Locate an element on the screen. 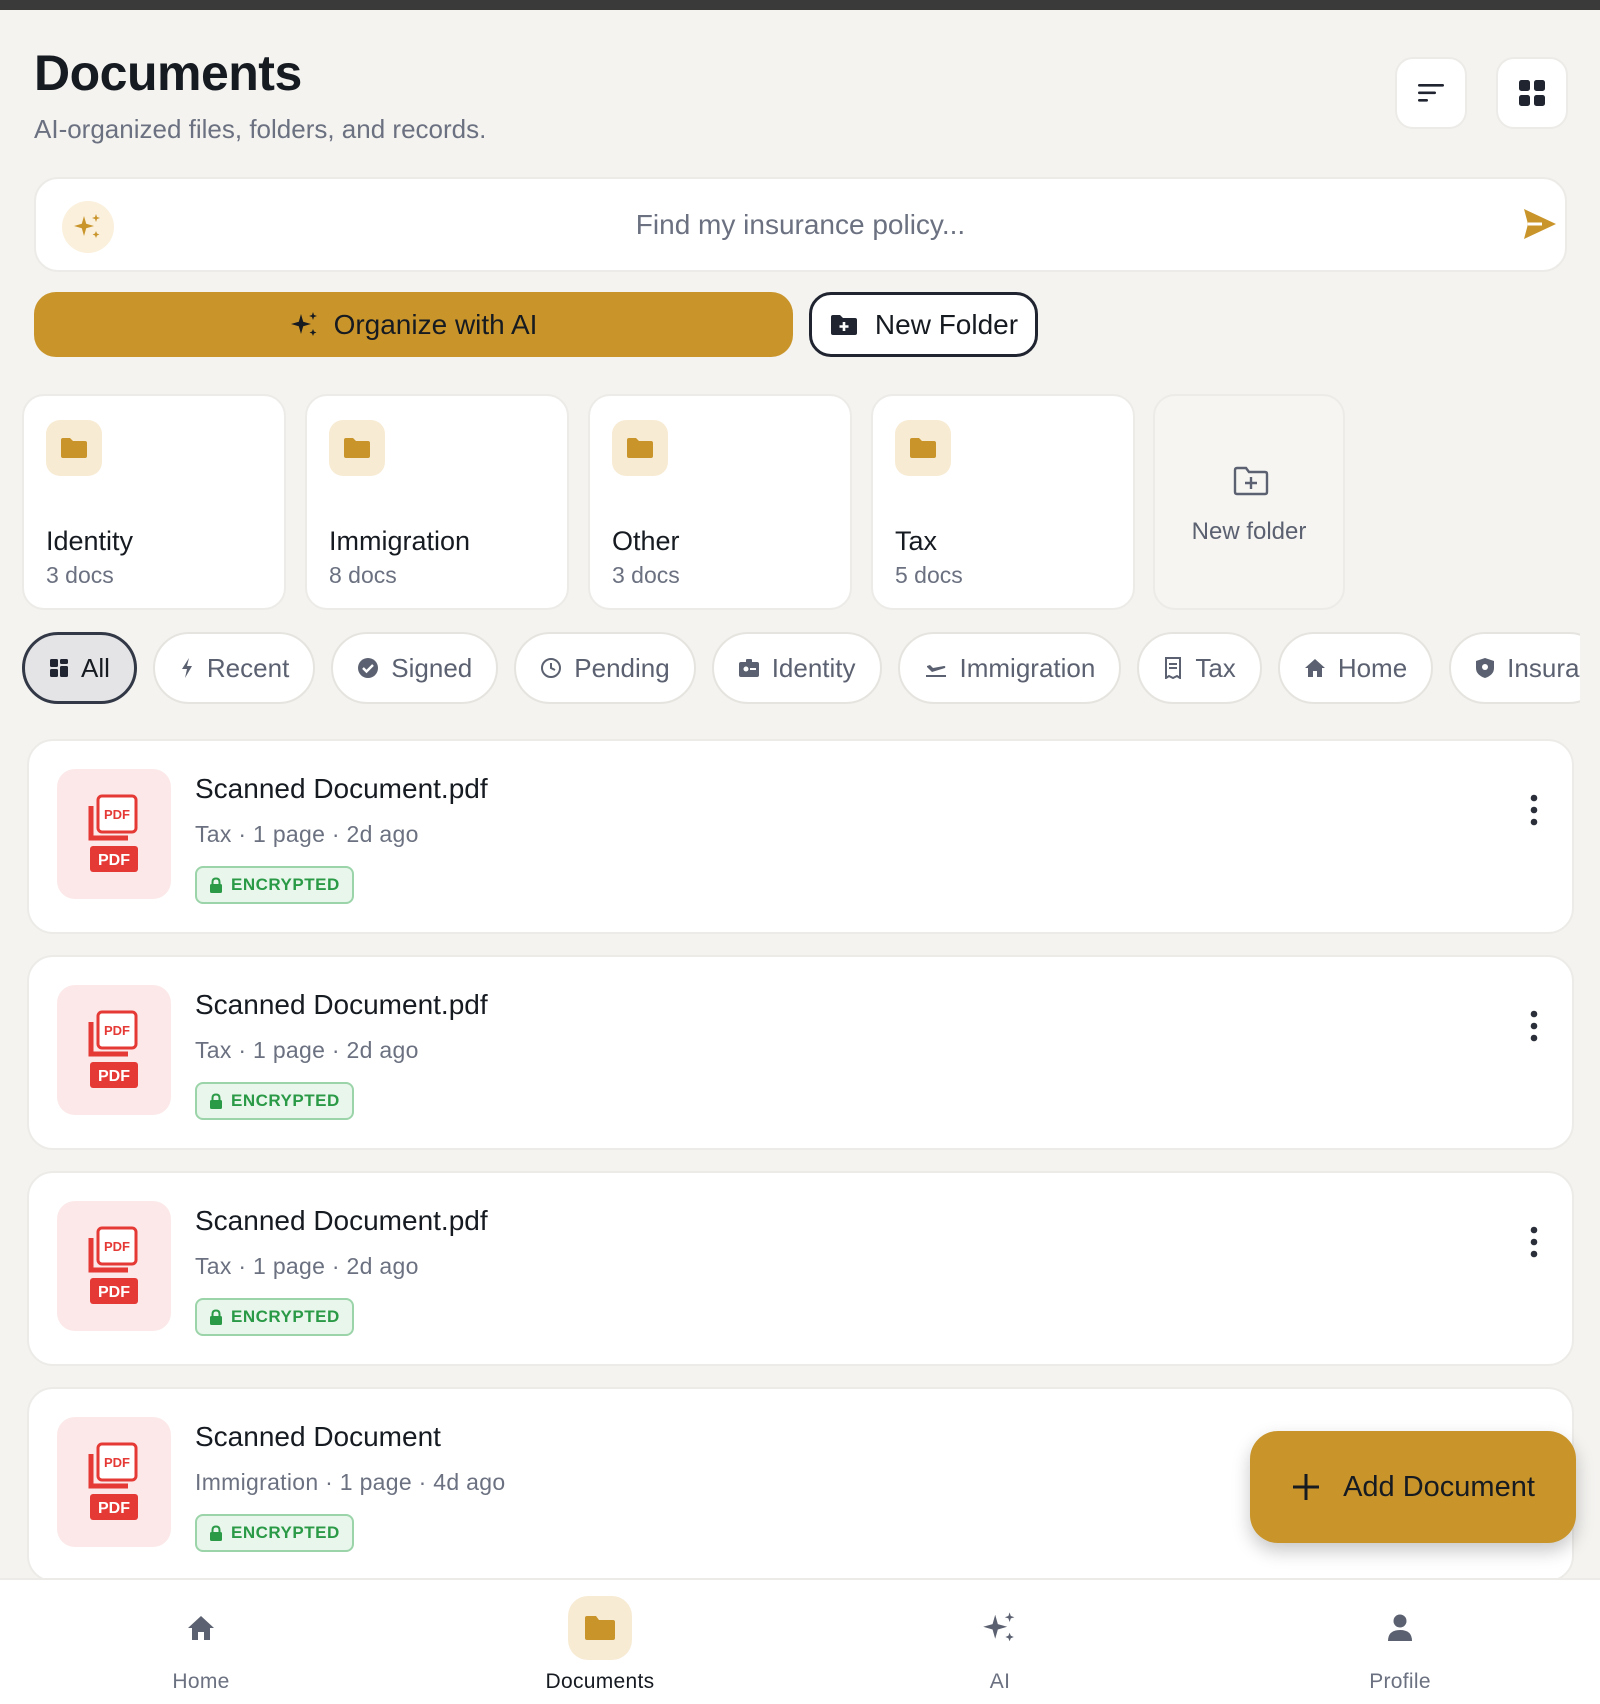  send-button is located at coordinates (1540, 226).